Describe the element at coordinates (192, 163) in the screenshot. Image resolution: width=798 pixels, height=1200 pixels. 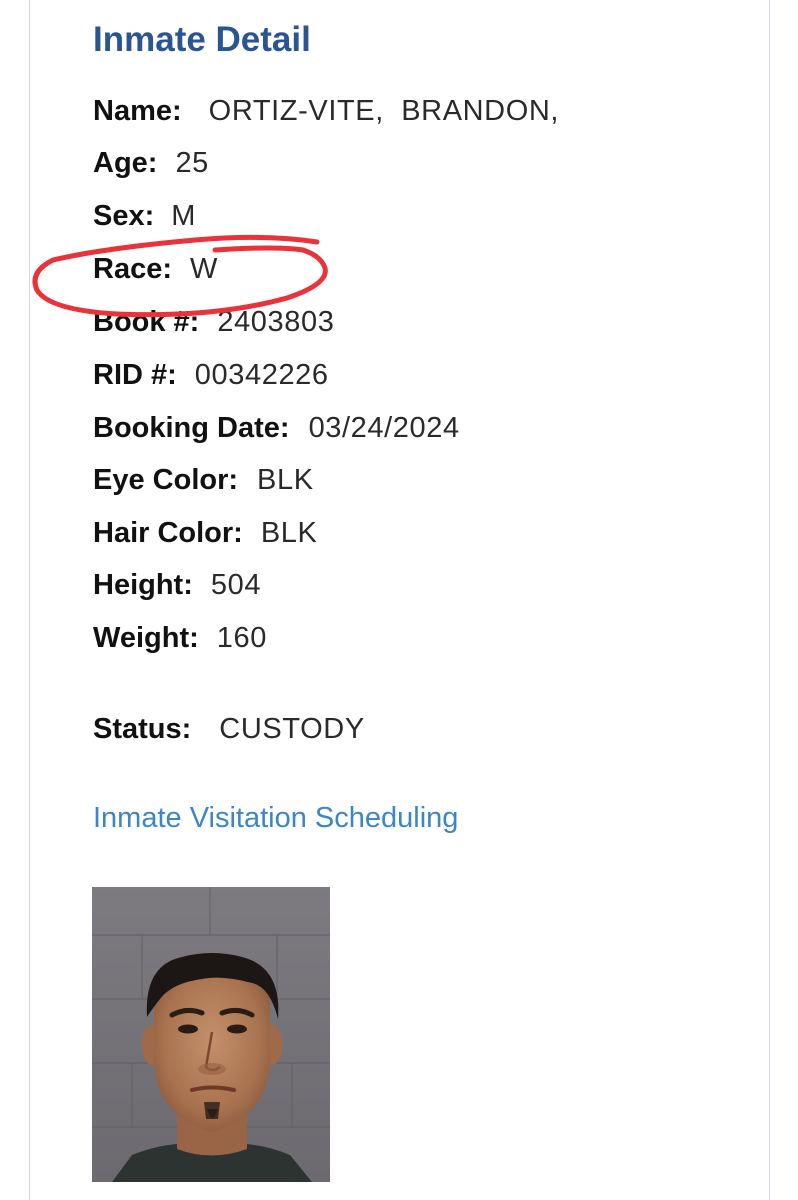
I see `age-value: 25` at that location.